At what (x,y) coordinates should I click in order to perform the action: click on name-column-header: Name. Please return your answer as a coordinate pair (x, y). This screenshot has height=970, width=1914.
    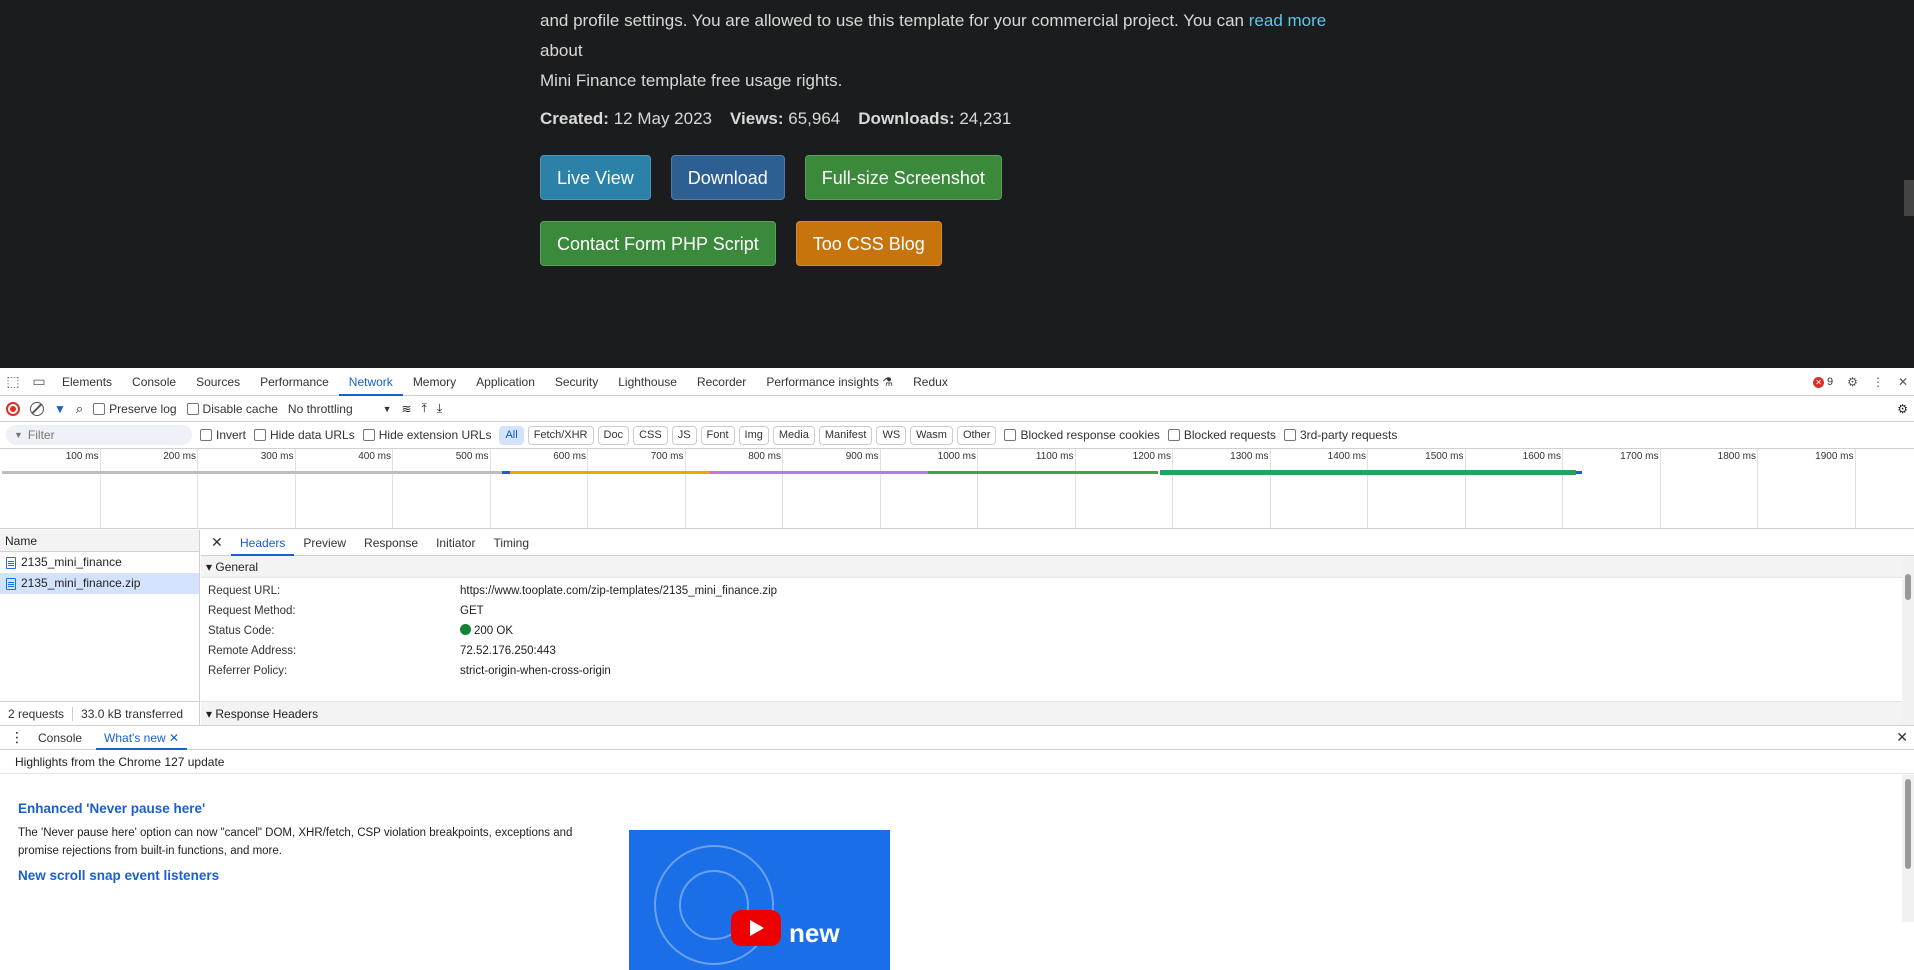
    Looking at the image, I should click on (99, 541).